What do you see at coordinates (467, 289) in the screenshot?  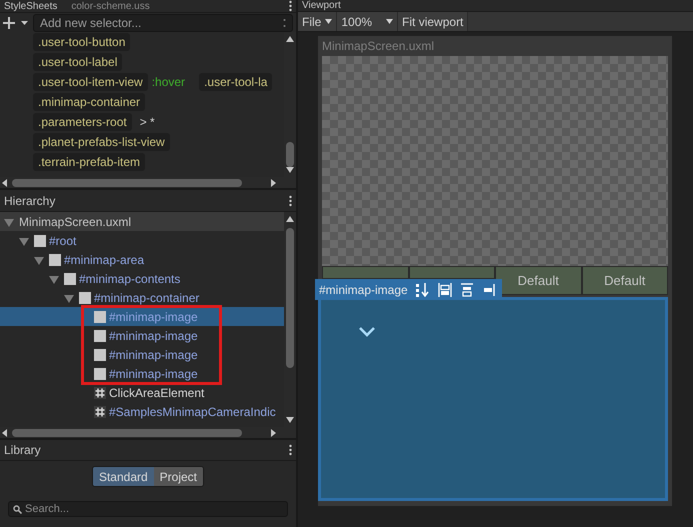 I see `align-center-icon` at bounding box center [467, 289].